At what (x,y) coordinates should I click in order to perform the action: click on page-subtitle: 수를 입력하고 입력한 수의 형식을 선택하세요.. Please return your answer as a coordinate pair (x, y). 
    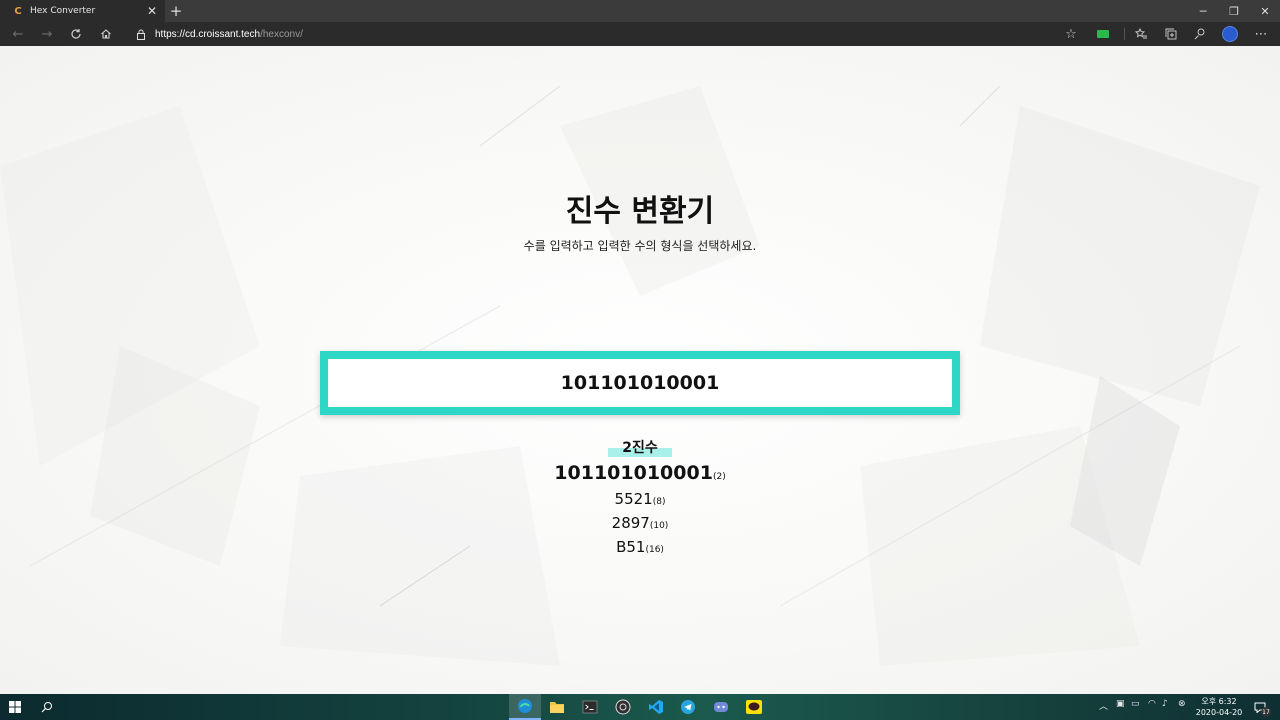
    Looking at the image, I should click on (640, 246).